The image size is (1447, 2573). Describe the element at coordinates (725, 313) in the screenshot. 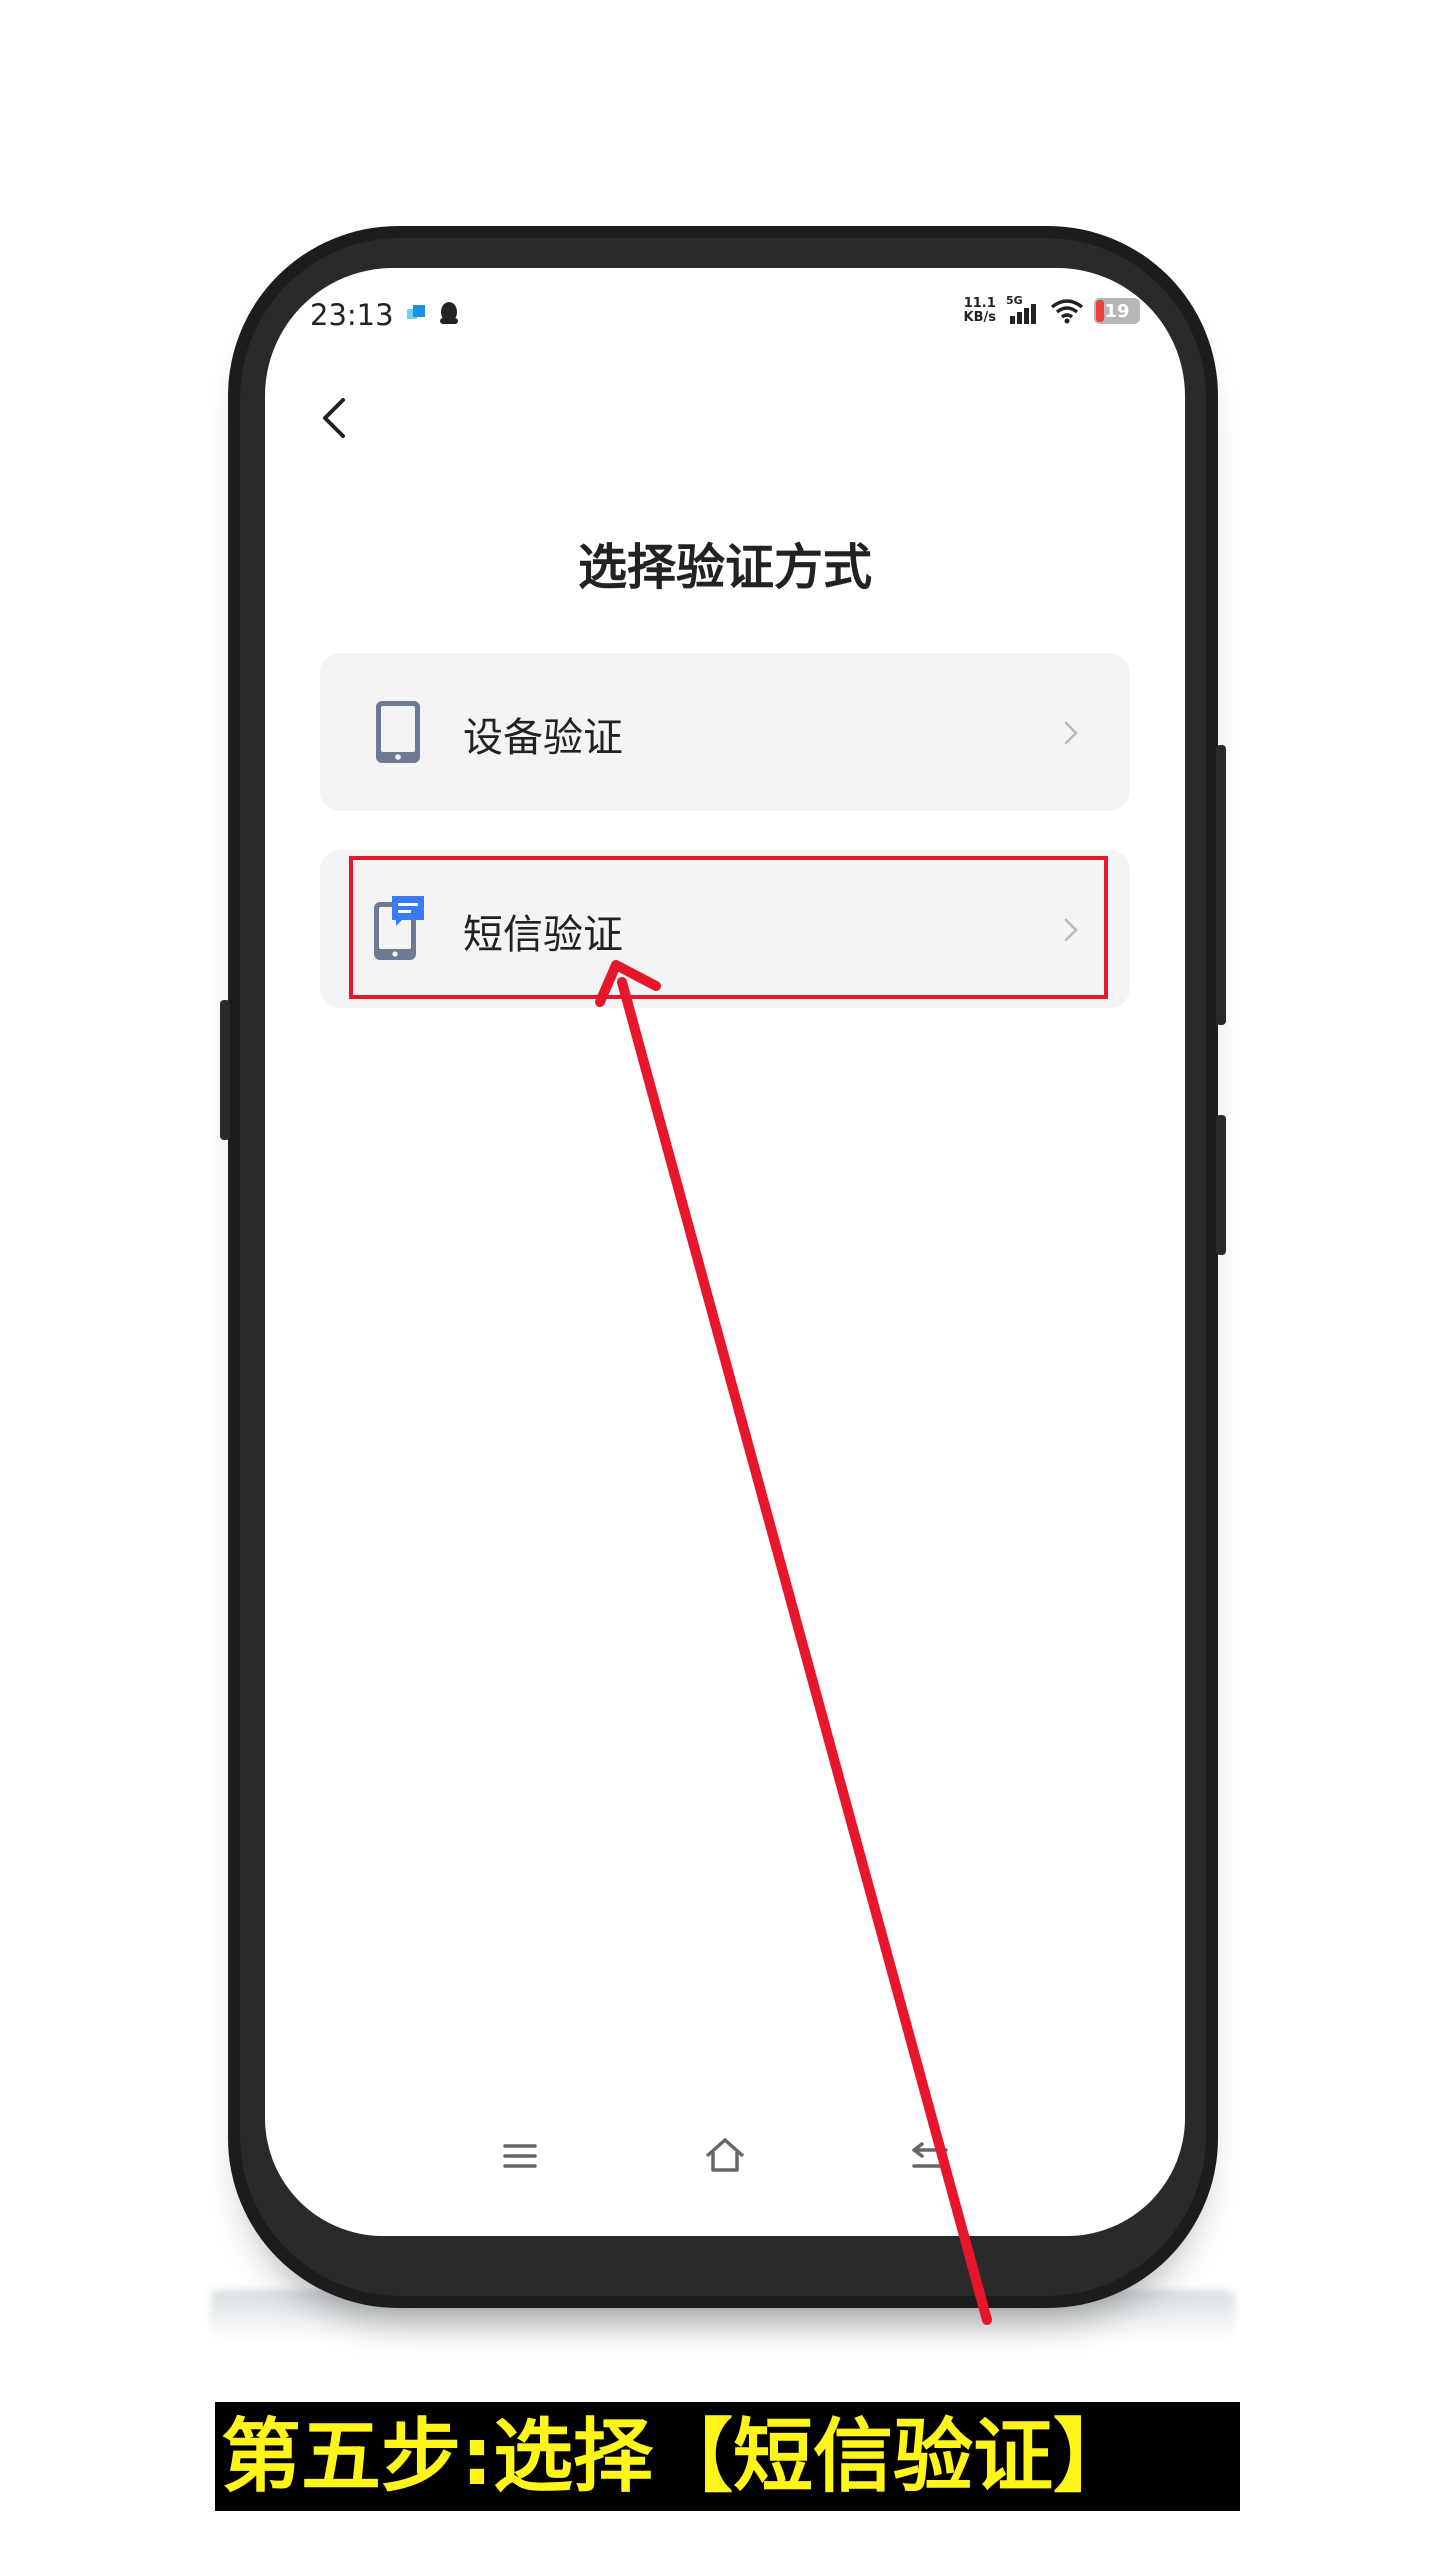

I see `status-bar: 23:13 11.1 KB/s 5G 19` at that location.